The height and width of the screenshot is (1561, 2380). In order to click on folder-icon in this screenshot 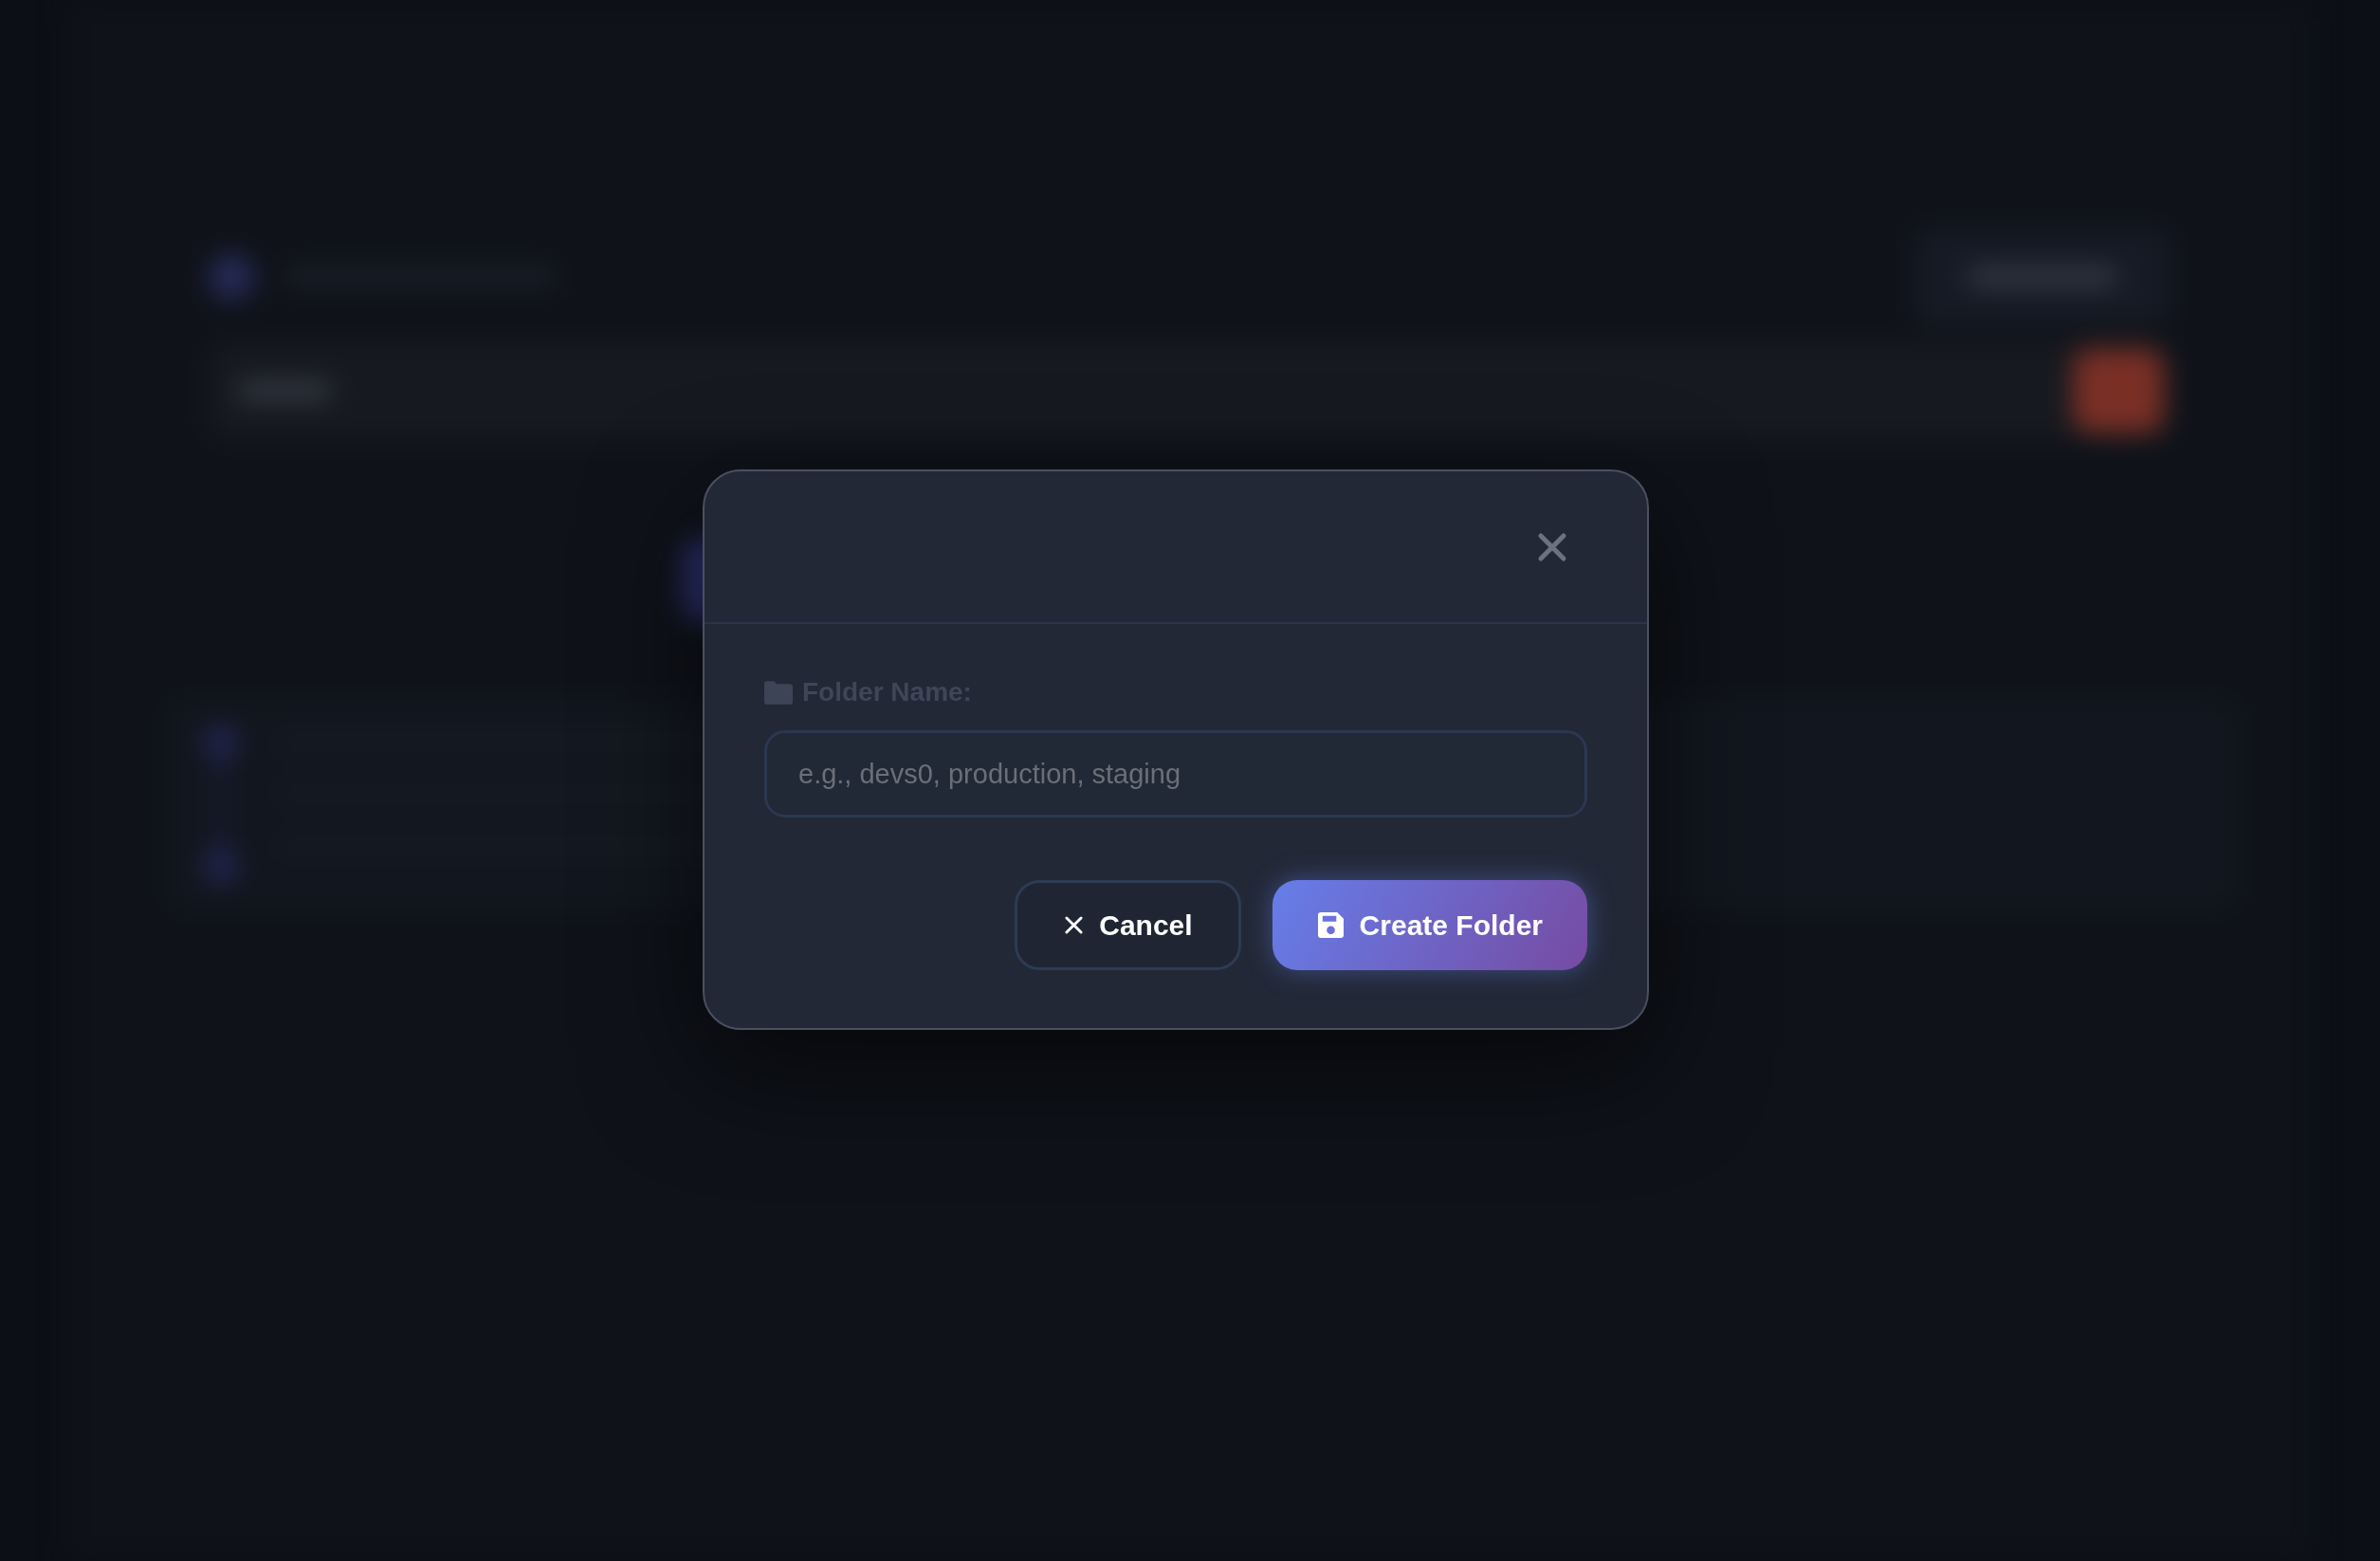, I will do `click(778, 692)`.